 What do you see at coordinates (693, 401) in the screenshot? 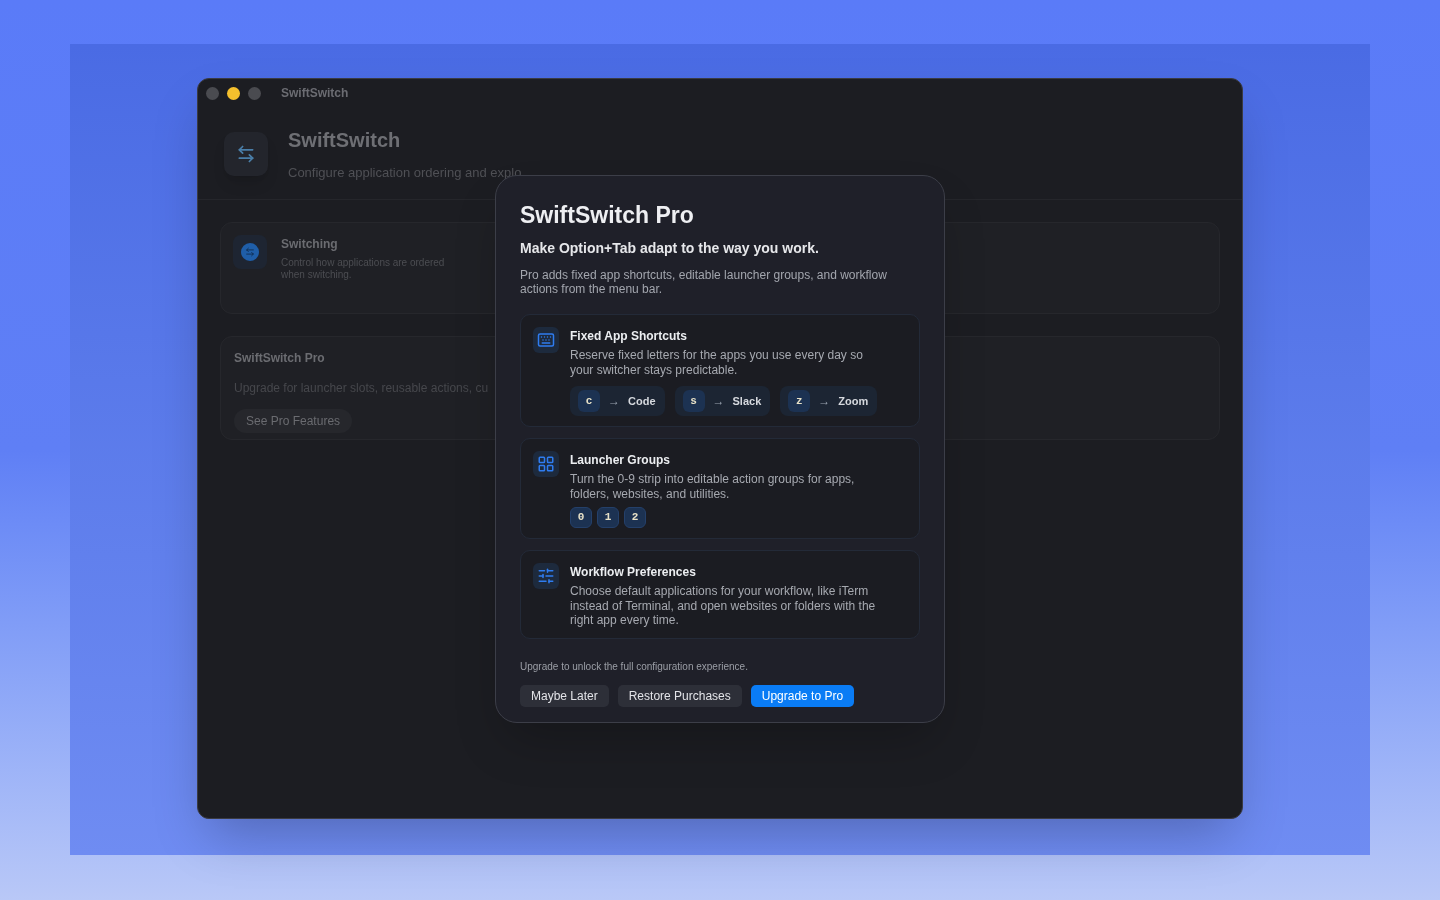
I see `key-cap: s` at bounding box center [693, 401].